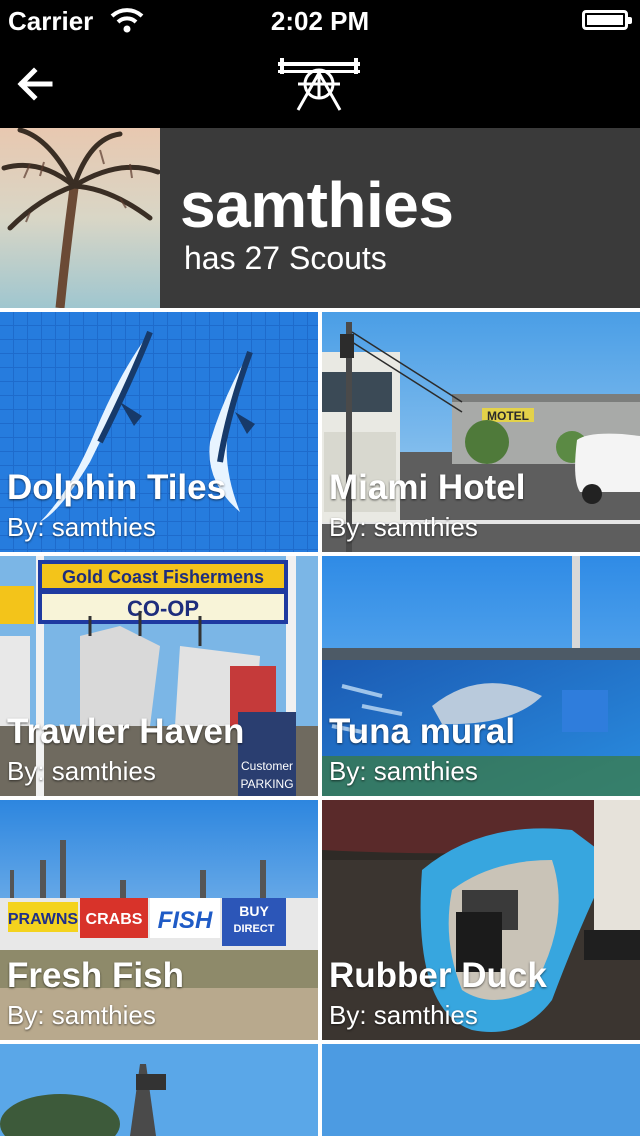 The width and height of the screenshot is (640, 1136). I want to click on scout-tower-logo, so click(319, 84).